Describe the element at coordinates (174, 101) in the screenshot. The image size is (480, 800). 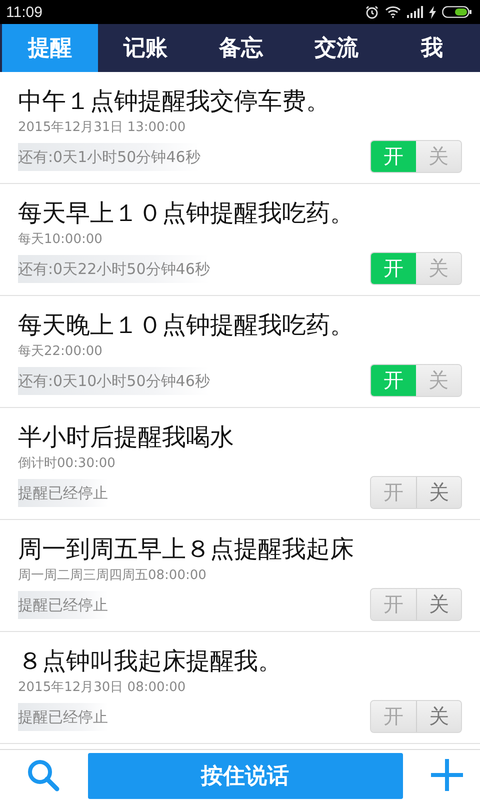
I see `reminder-title: 中午１点钟提醒我交停车费。` at that location.